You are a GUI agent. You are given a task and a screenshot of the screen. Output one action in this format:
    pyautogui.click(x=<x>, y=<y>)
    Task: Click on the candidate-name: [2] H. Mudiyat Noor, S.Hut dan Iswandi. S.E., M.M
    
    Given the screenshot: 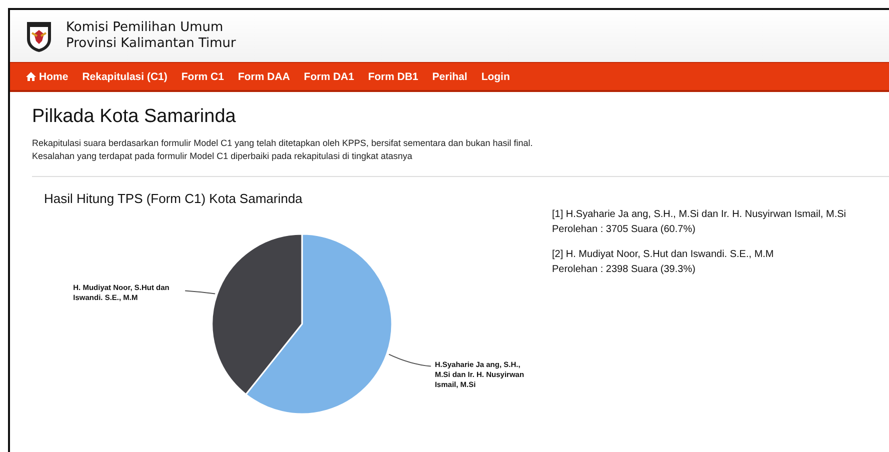 What is the action you would take?
    pyautogui.click(x=663, y=255)
    